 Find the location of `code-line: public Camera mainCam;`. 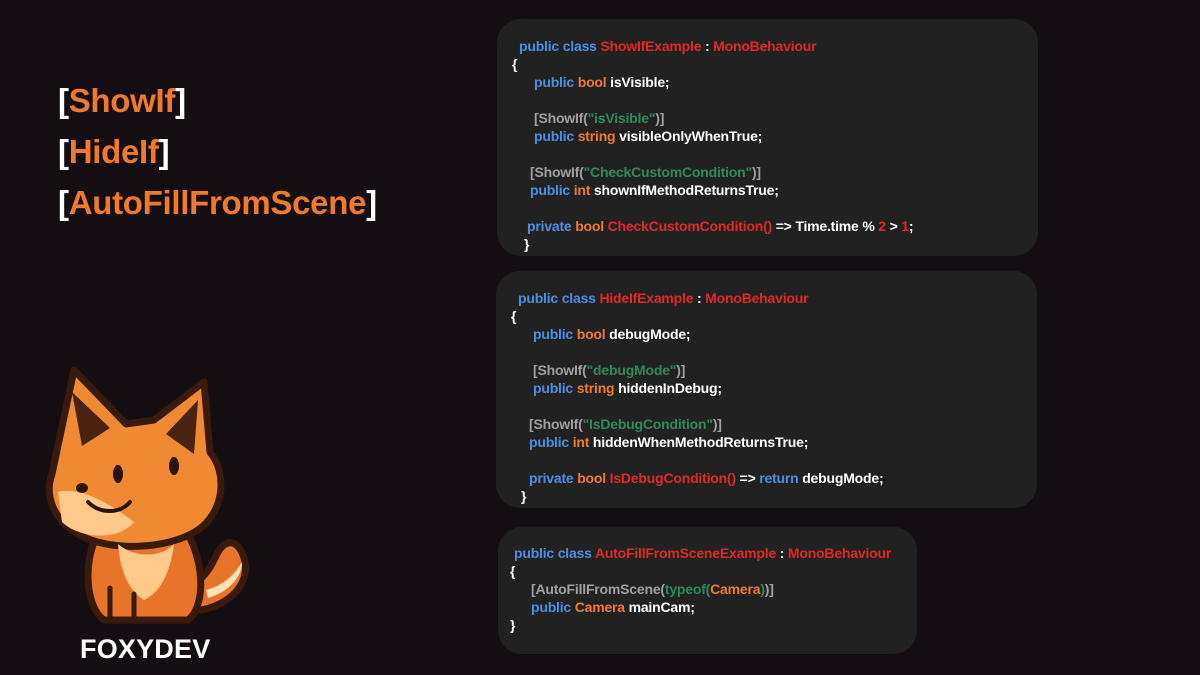

code-line: public Camera mainCam; is located at coordinates (613, 607).